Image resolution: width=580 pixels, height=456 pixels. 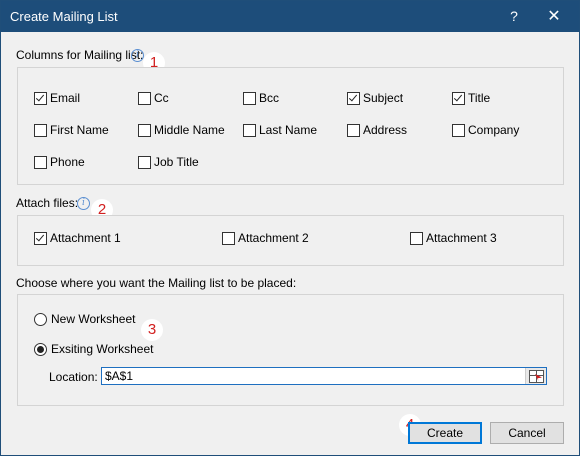 I want to click on column-checkbox-job-title: Job Title, so click(x=168, y=162).